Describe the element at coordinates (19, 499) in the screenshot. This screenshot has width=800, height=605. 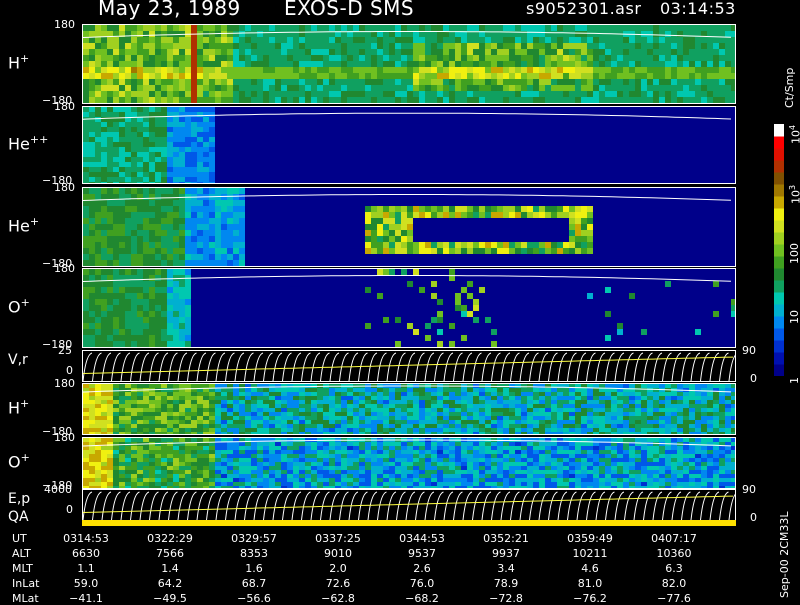
I see `line-panel-label: E,p` at that location.